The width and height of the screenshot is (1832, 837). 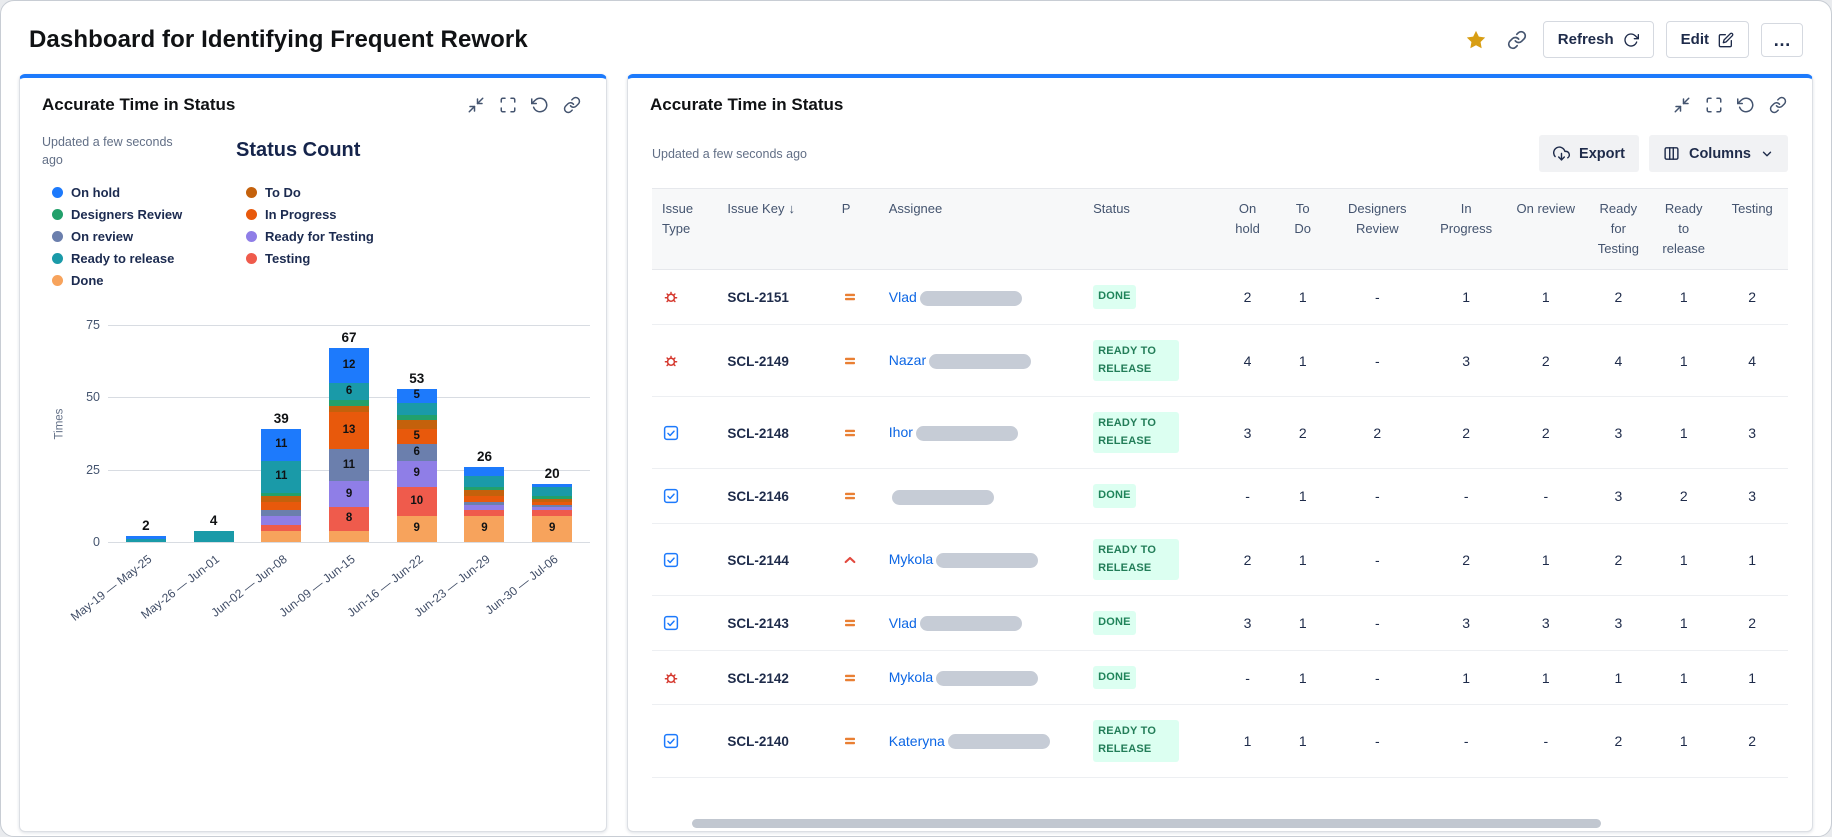 I want to click on horizontal-scrollbar, so click(x=1220, y=823).